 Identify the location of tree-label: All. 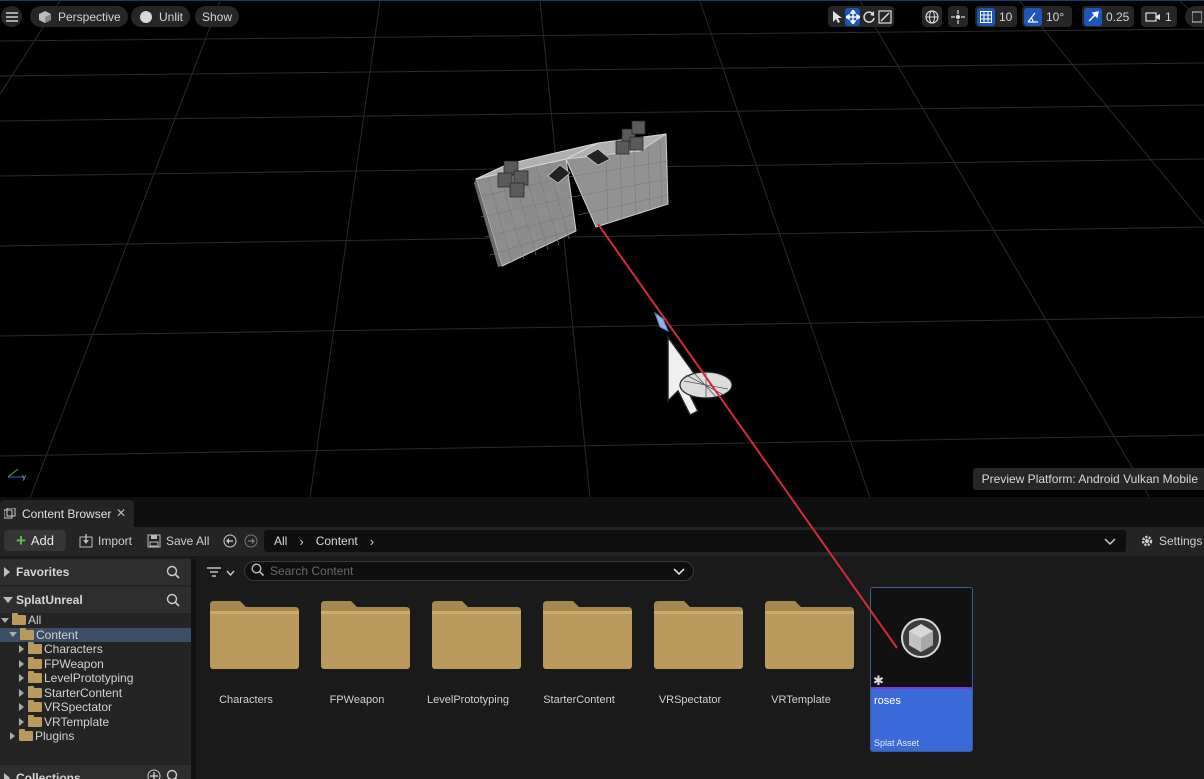
(35, 620).